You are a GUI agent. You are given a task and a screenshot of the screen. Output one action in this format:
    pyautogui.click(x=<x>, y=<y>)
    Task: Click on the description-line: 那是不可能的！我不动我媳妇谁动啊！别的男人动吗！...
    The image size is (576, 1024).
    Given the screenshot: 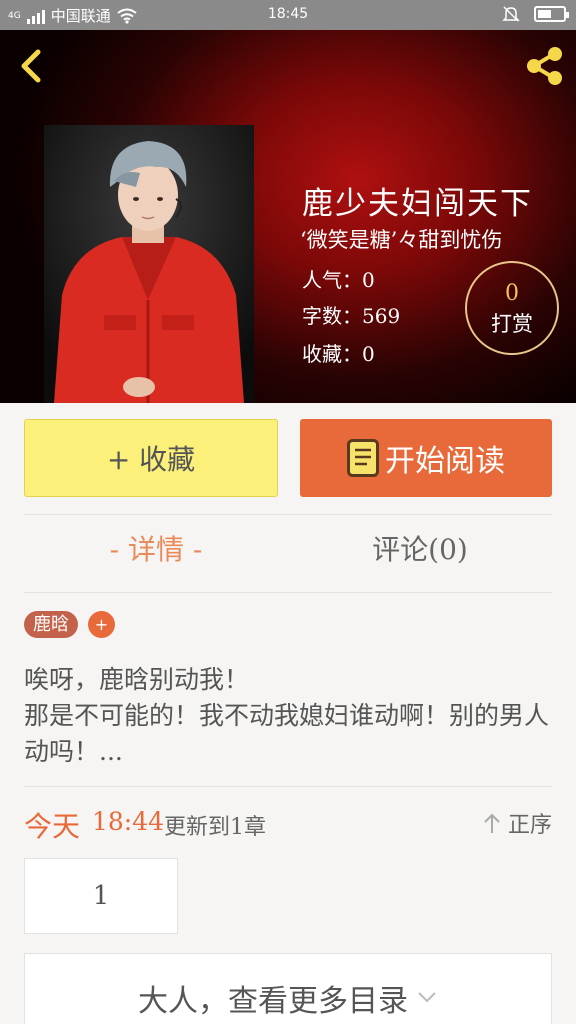 What is the action you would take?
    pyautogui.click(x=287, y=733)
    